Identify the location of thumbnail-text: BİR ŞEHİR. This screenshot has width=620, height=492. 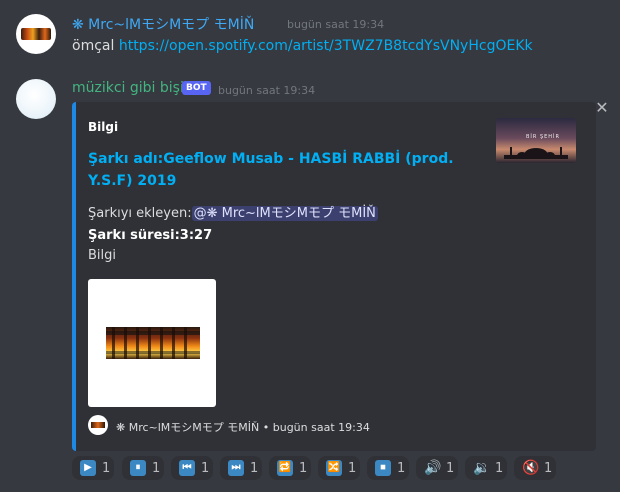
(543, 137).